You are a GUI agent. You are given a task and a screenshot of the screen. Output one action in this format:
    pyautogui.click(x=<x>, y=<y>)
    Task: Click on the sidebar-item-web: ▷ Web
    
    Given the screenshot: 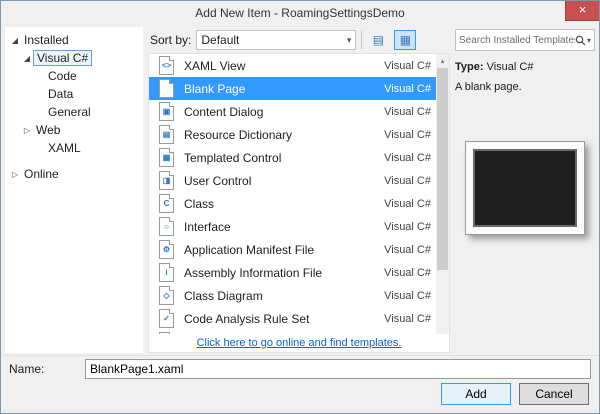 What is the action you would take?
    pyautogui.click(x=74, y=130)
    